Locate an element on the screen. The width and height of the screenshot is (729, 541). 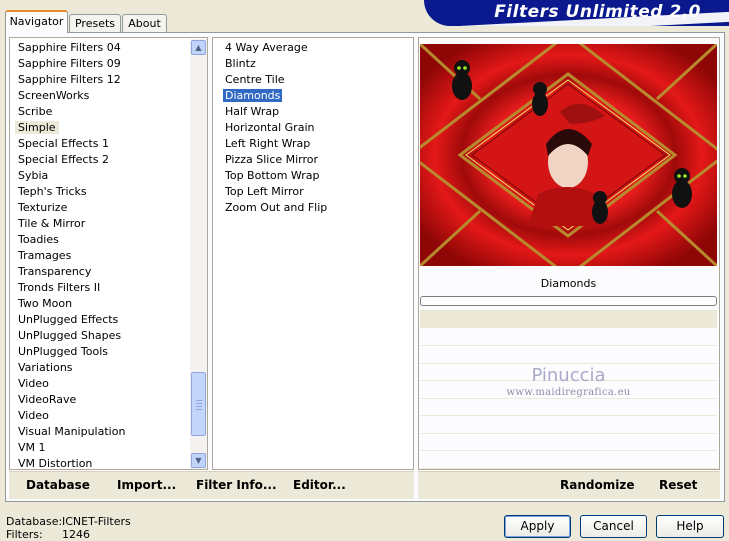
category-item: Teph's Tricks is located at coordinates (52, 192).